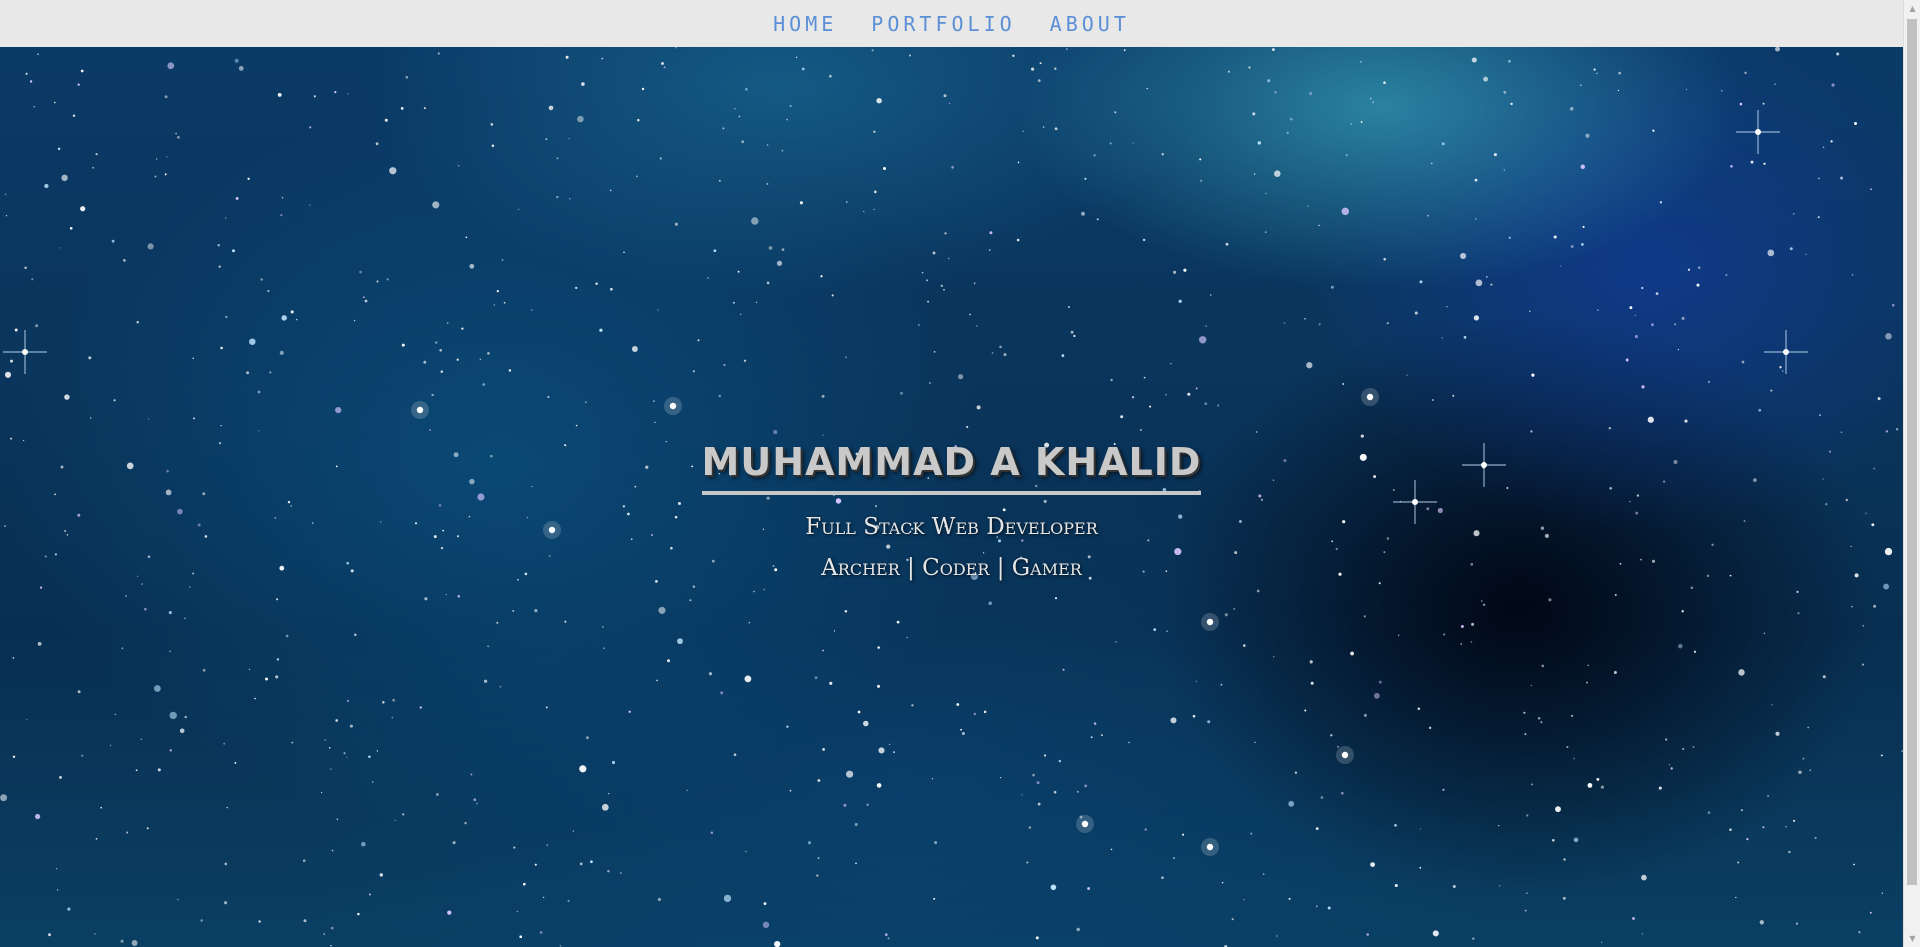  I want to click on hero-tagline: Archer | Coder | Gamer, so click(951, 567).